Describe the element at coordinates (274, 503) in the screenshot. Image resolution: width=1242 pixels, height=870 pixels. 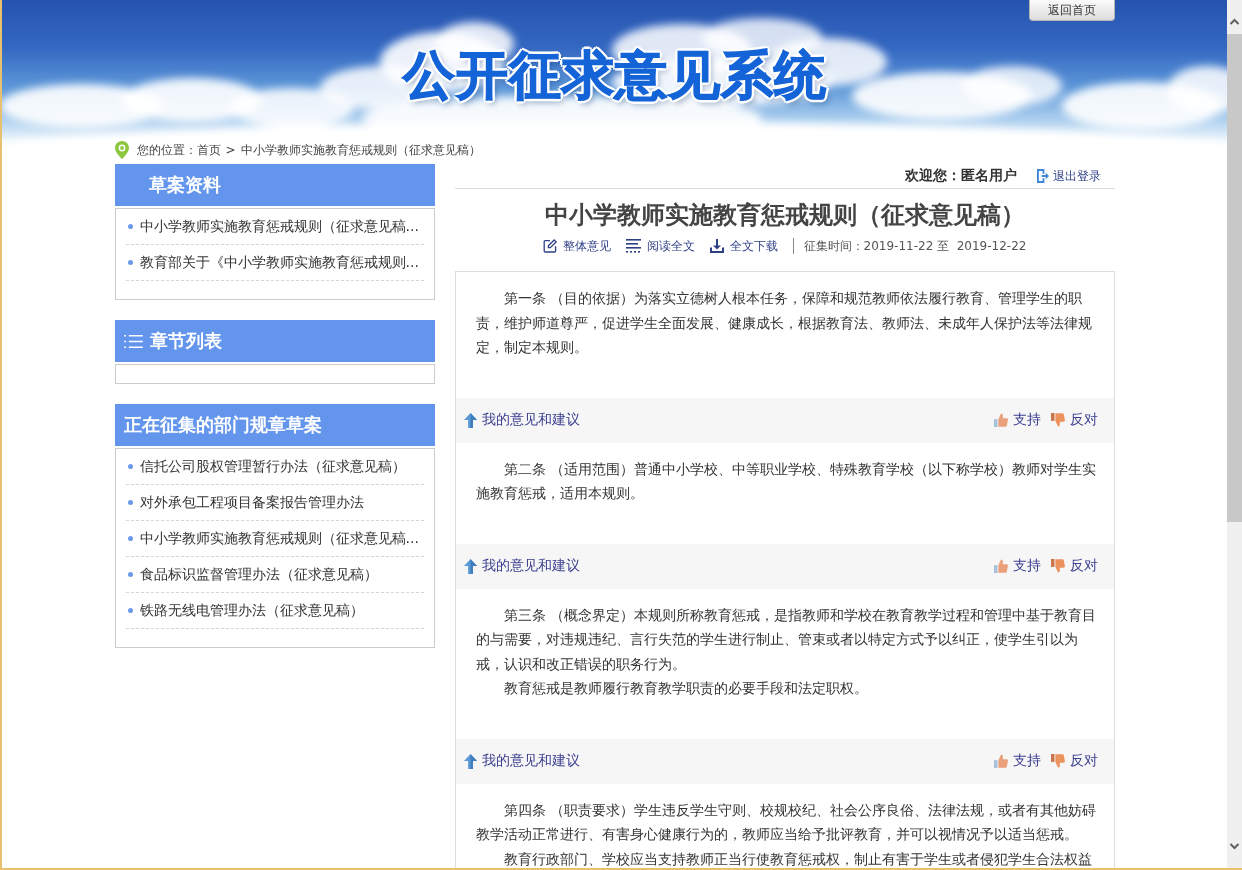
I see `sidebar-link: 对外承包工程项目备案报告管理办法` at that location.